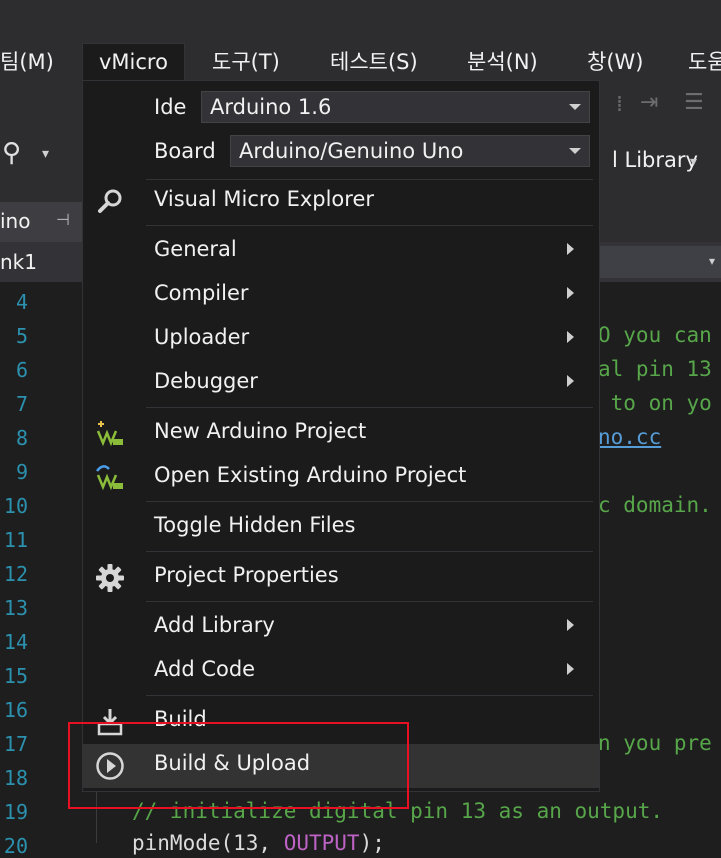 The height and width of the screenshot is (858, 721). I want to click on menu-help: 도움, so click(704, 62).